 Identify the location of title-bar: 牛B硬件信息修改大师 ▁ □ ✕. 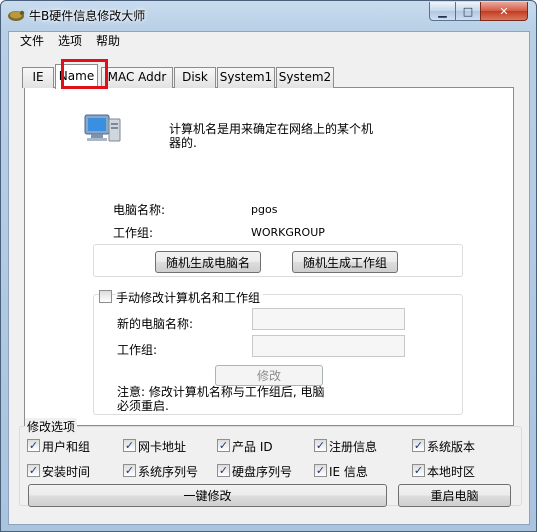
(268, 16).